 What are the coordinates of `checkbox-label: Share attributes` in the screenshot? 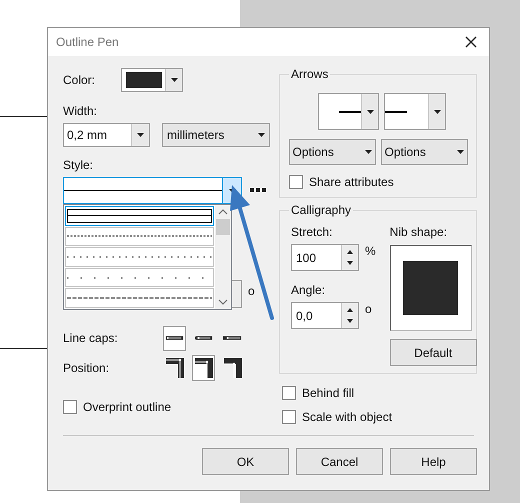 It's located at (351, 182).